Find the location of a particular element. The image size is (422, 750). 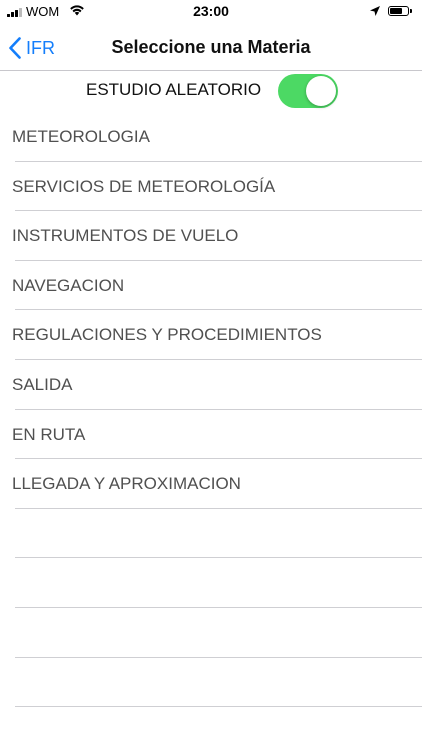

list-item-label: METEOROLOGIA is located at coordinates (81, 136).